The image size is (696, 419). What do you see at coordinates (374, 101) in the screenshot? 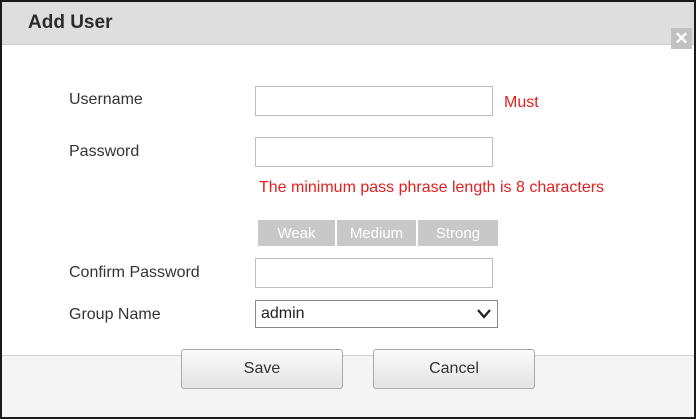
I see `username-input` at bounding box center [374, 101].